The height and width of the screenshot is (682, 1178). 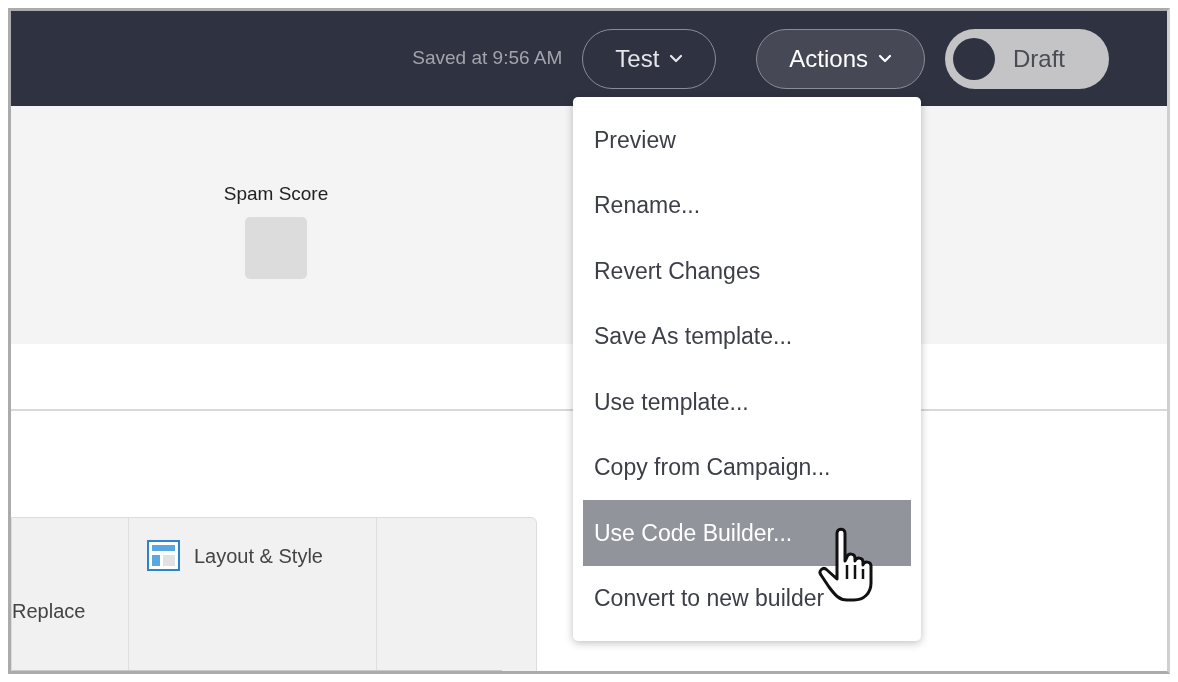 What do you see at coordinates (747, 598) in the screenshot?
I see `menu-item: Convert to new builder` at bounding box center [747, 598].